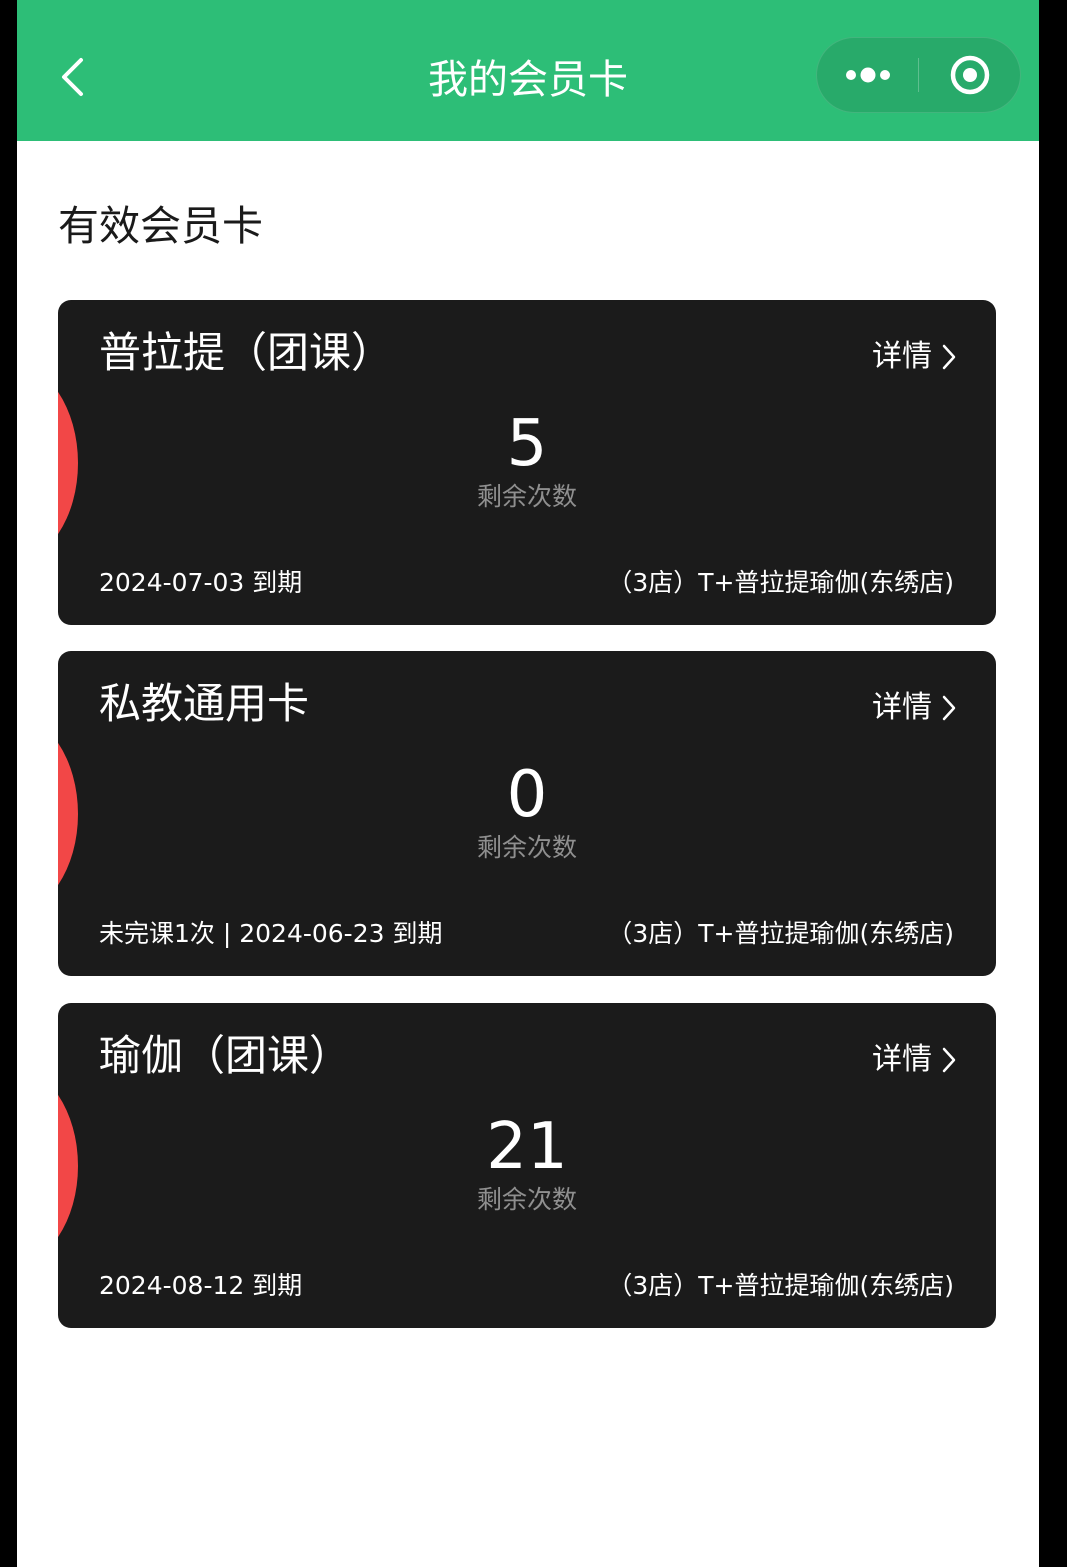 This screenshot has height=1567, width=1067. I want to click on remaining-count: 0, so click(527, 795).